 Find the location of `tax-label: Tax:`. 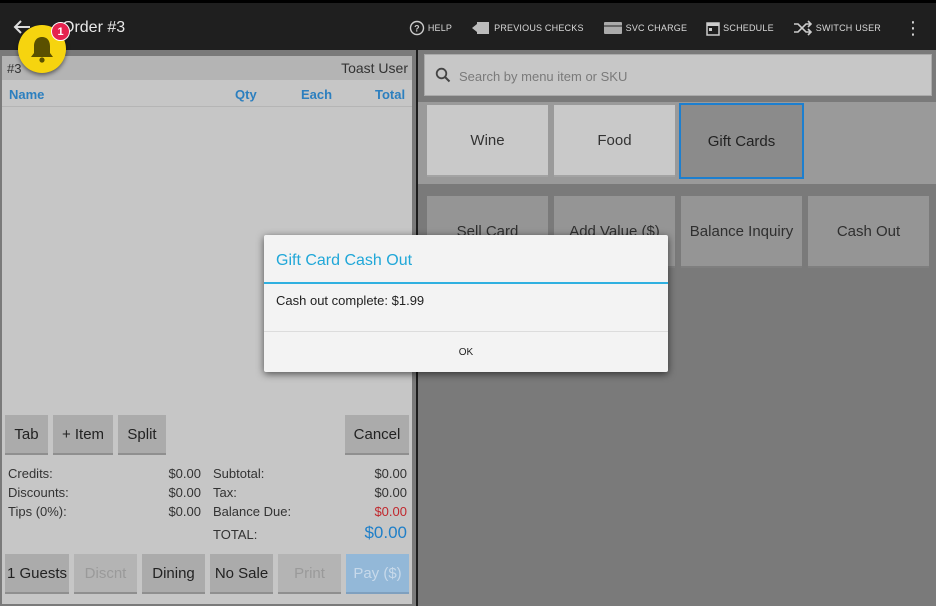

tax-label: Tax: is located at coordinates (225, 492).